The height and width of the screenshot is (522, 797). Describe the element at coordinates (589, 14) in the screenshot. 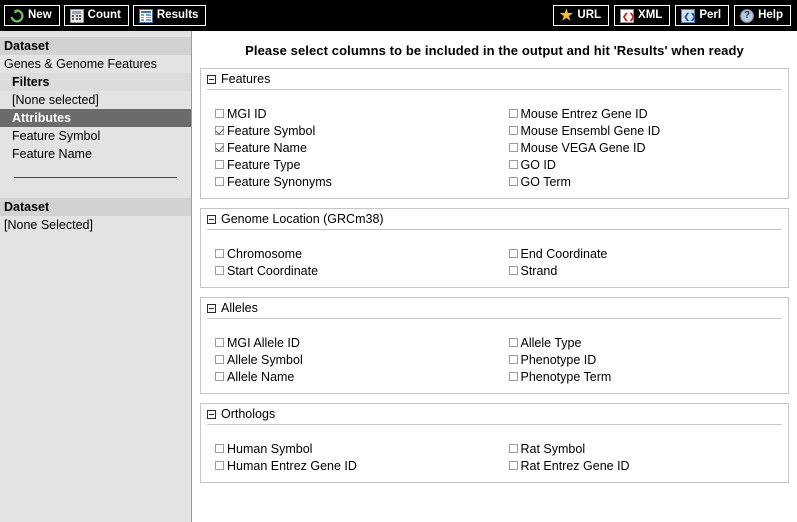

I see `url-button-label: URL` at that location.